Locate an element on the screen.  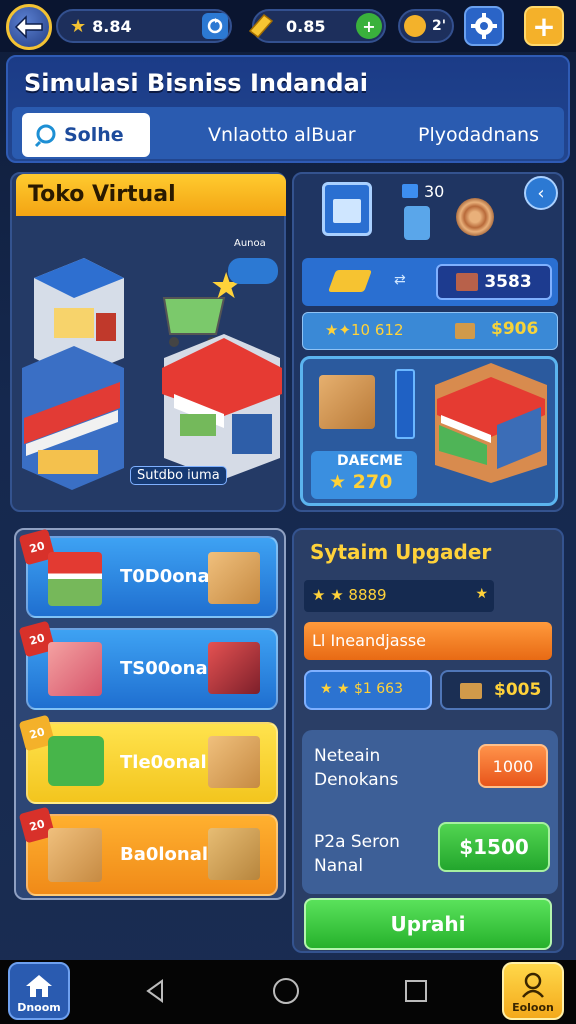
gems-counter: 2' is located at coordinates (426, 26).